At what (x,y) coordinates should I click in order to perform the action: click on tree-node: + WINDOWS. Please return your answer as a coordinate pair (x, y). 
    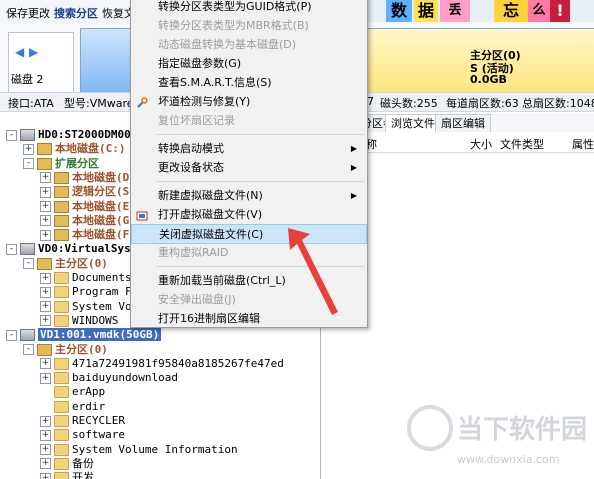
    Looking at the image, I should click on (79, 321).